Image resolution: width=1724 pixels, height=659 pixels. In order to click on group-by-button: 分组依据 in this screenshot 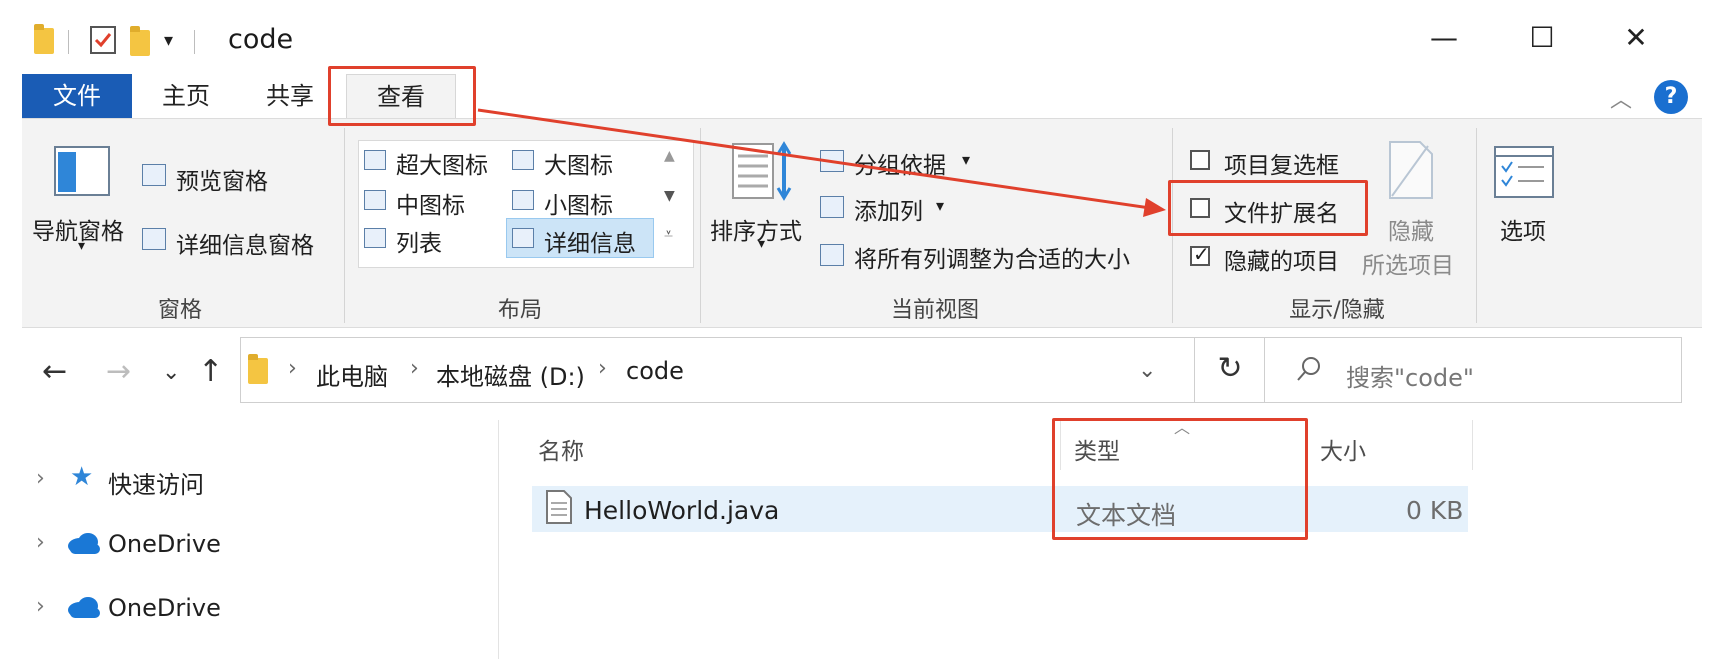, I will do `click(900, 163)`.